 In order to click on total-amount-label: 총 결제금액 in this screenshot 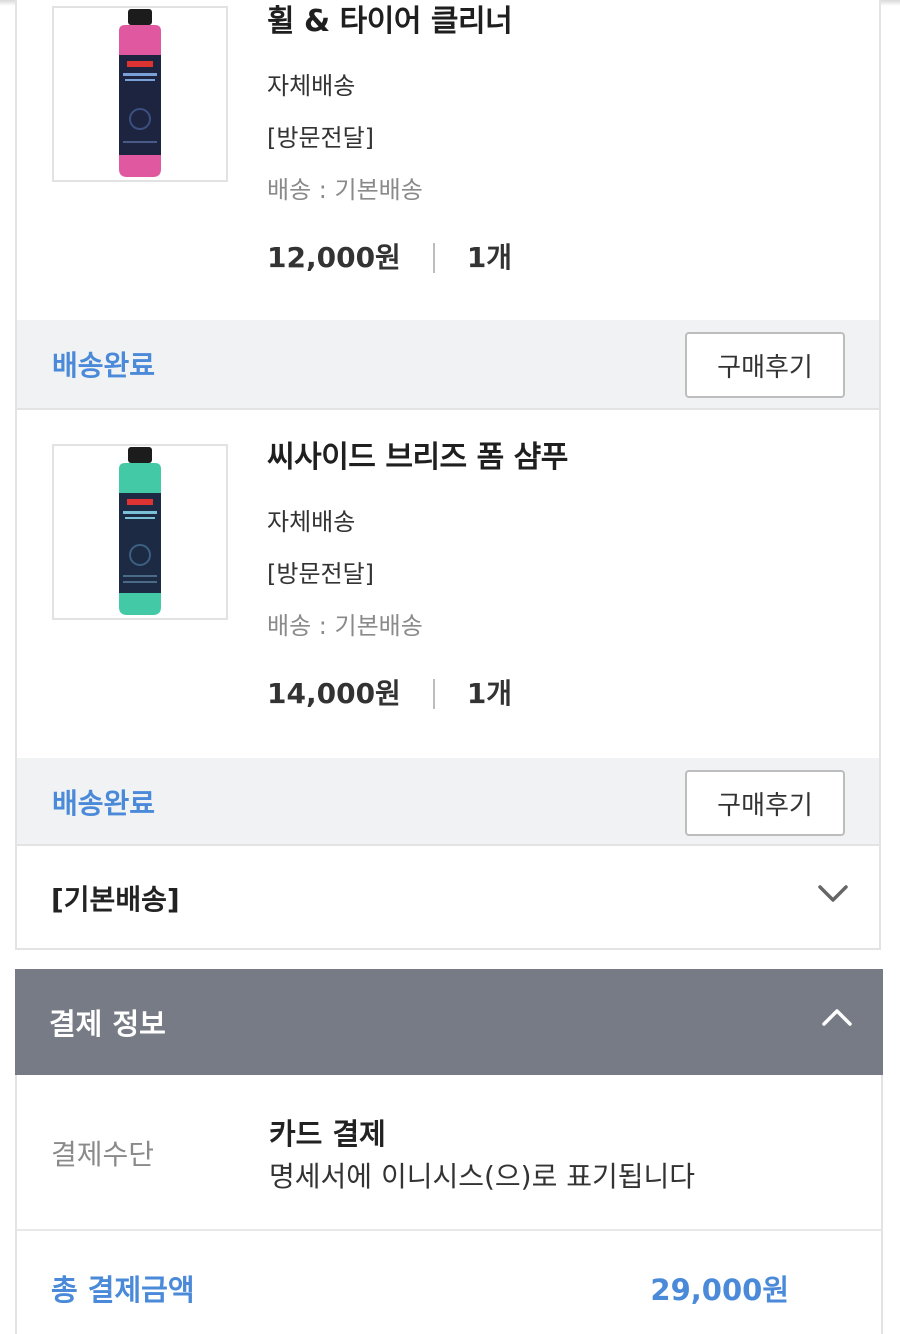, I will do `click(123, 1290)`.